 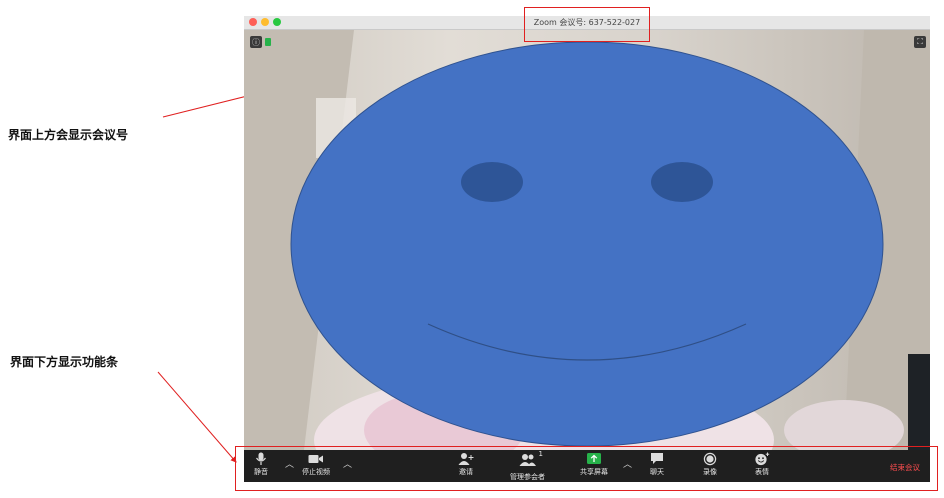 I want to click on meeting-id-highlight, so click(x=587, y=24).